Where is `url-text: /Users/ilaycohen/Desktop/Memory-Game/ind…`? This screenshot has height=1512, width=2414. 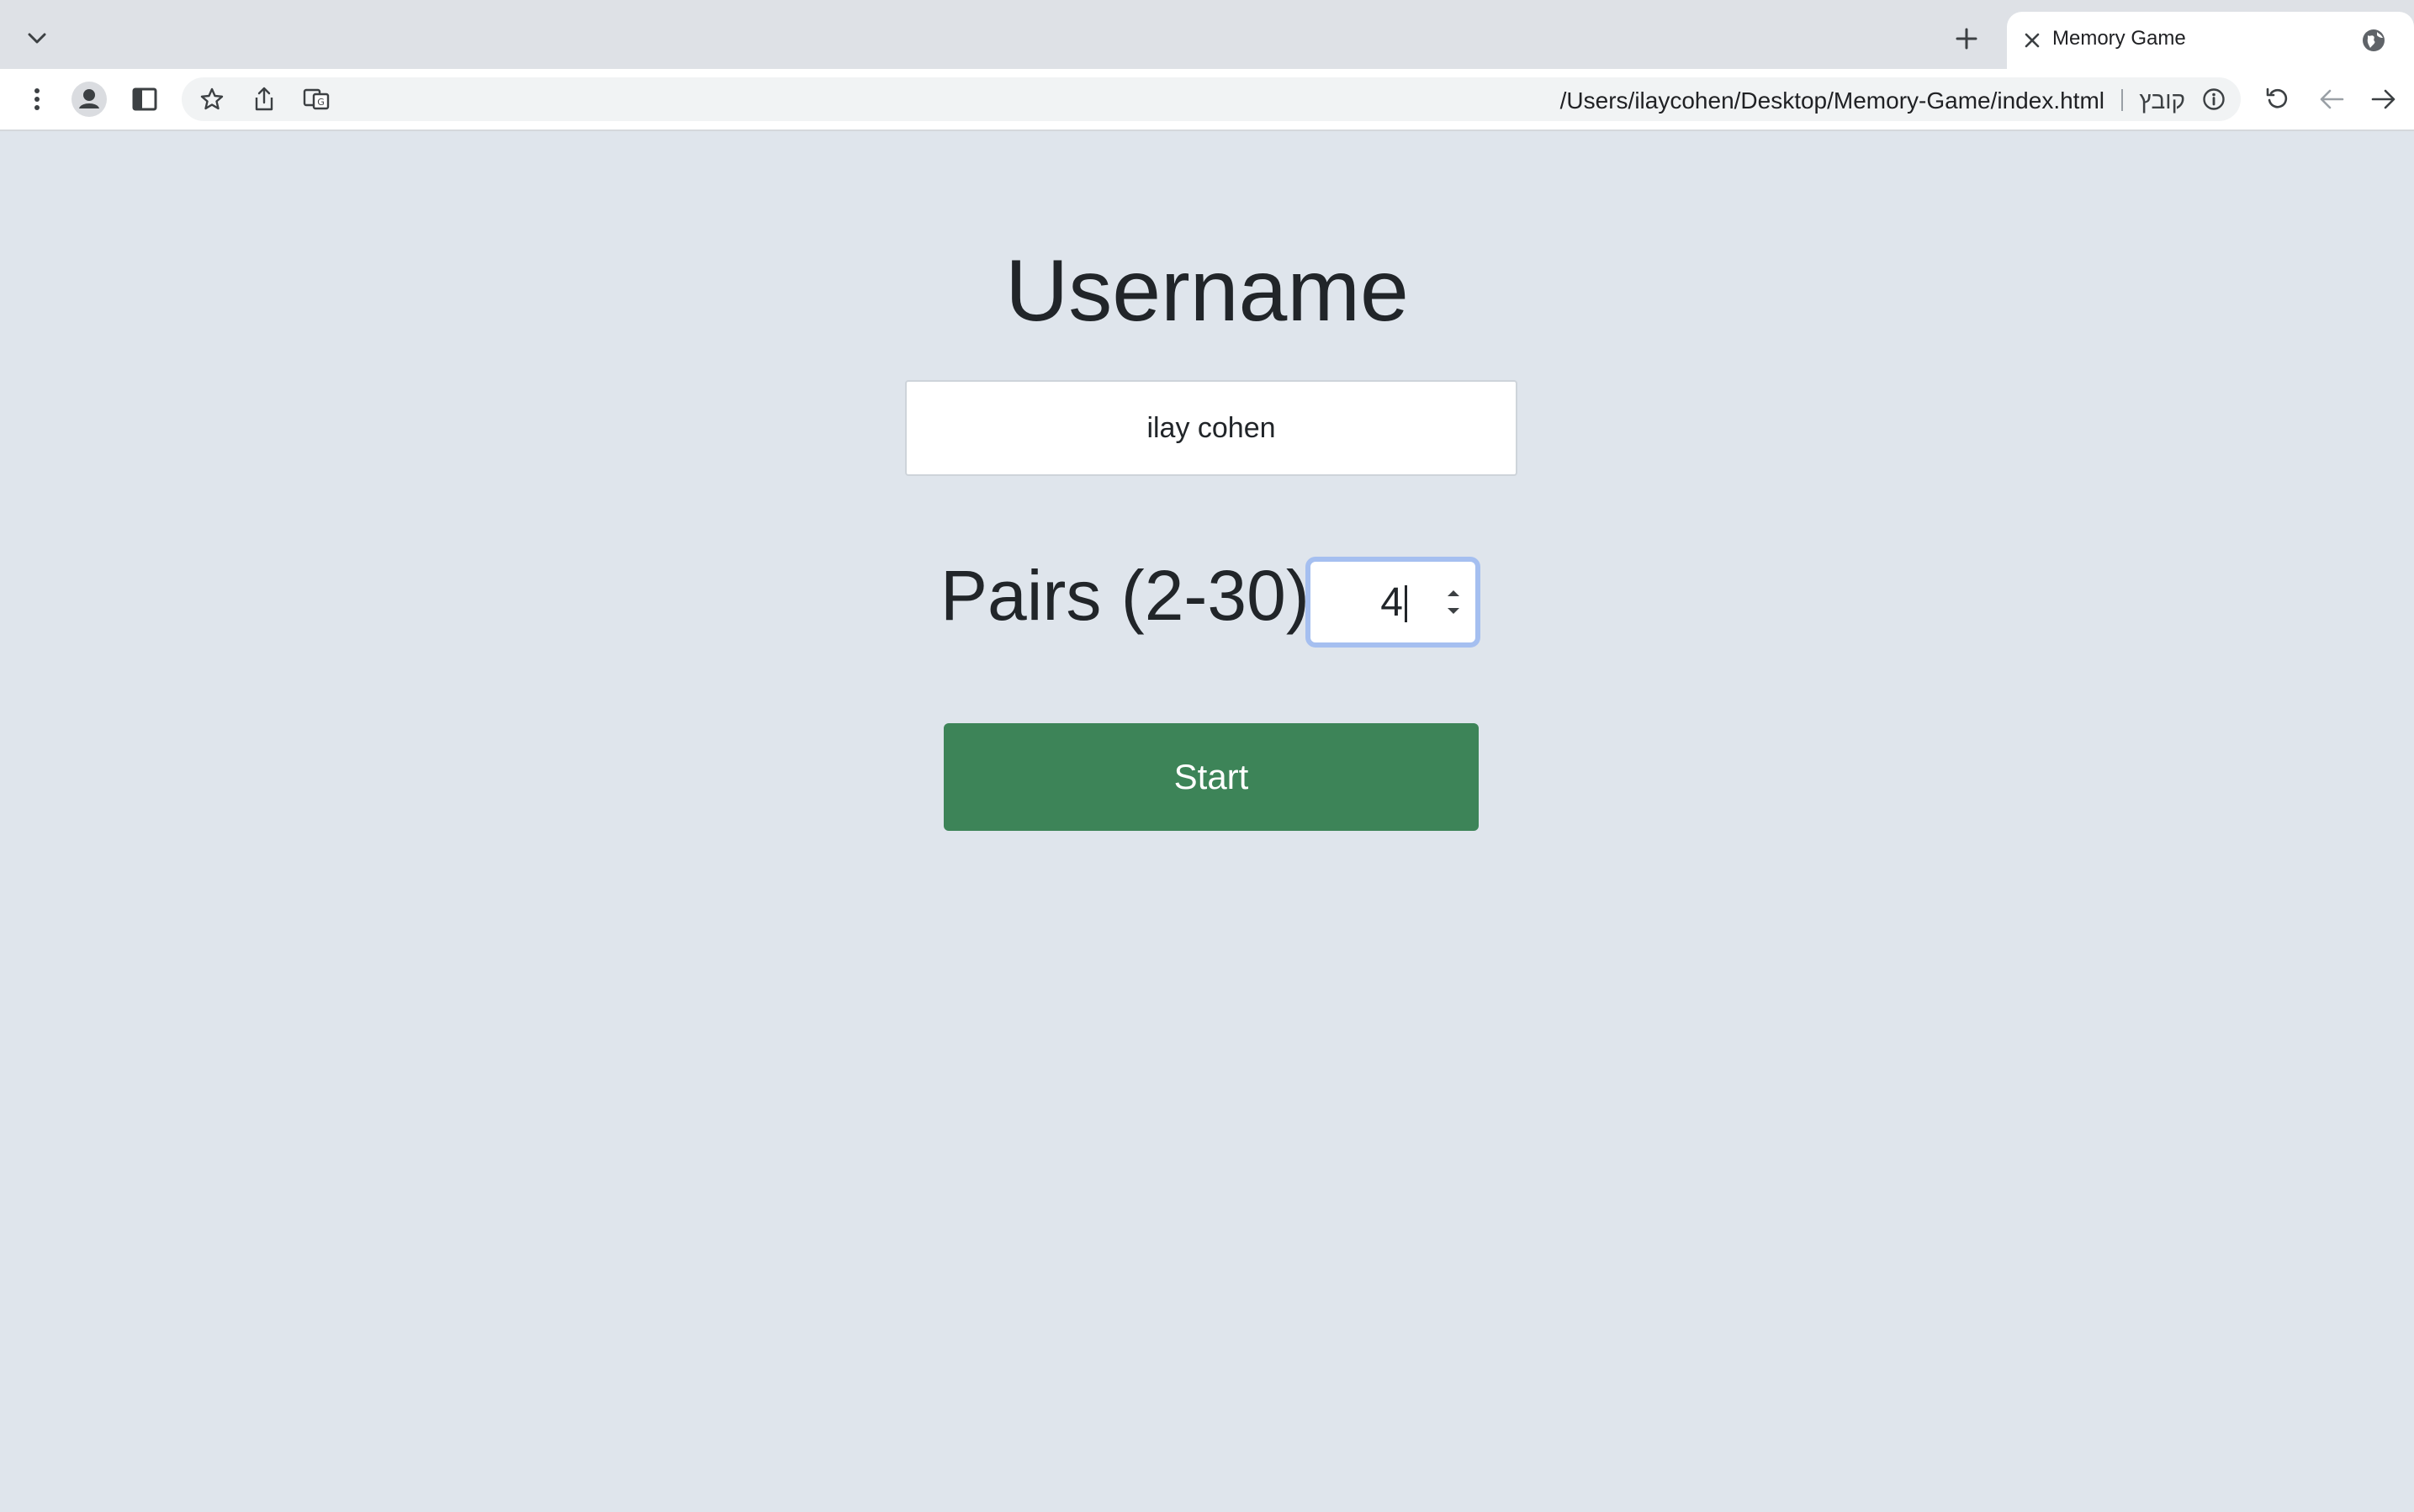
url-text: /Users/ilaycohen/Desktop/Memory-Game/ind… is located at coordinates (1832, 100).